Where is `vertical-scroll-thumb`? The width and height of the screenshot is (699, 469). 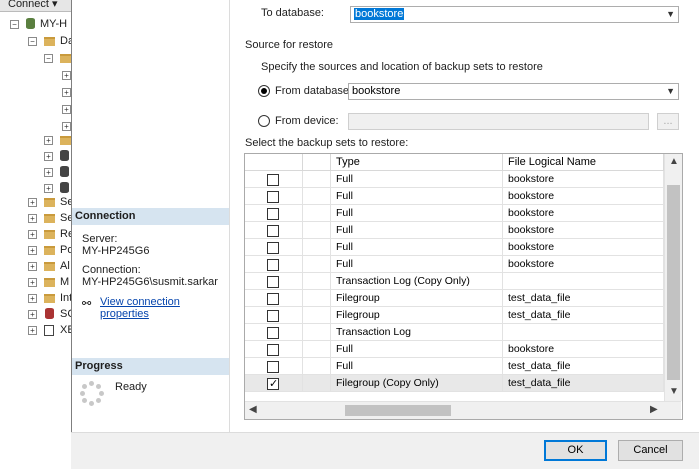
vertical-scroll-thumb is located at coordinates (673, 282).